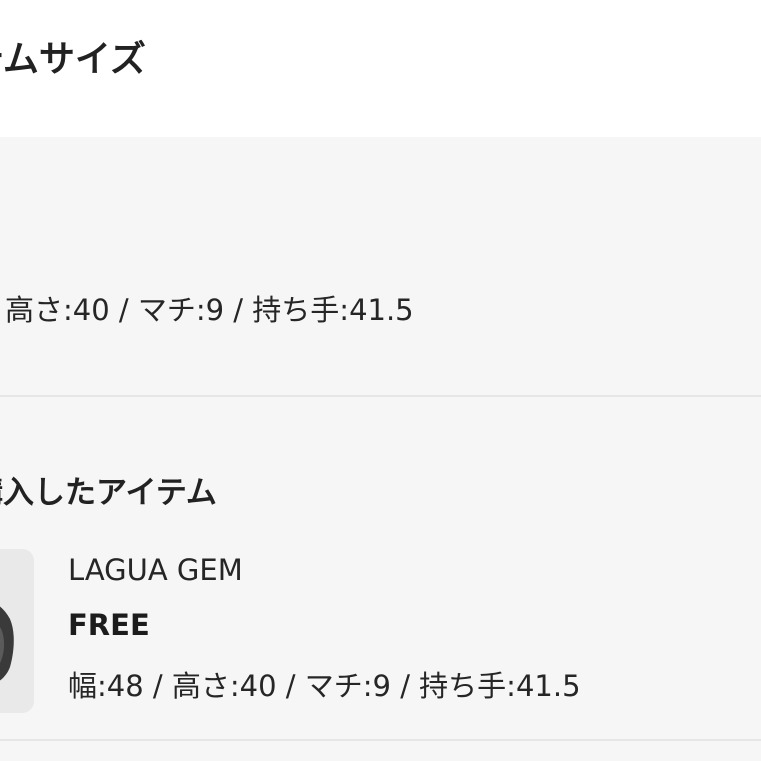  What do you see at coordinates (324, 686) in the screenshot?
I see `item-dimensions: 幅:48 / 高さ:40 / マチ:9 / 持ち手:41.5` at bounding box center [324, 686].